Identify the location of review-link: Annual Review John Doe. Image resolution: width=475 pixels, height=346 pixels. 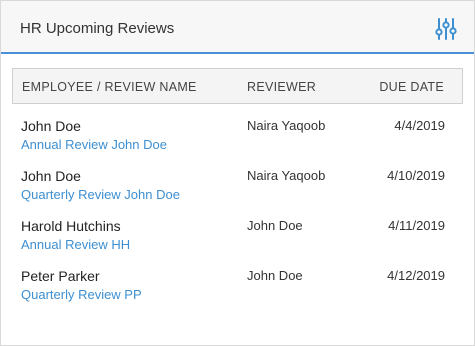
(94, 144).